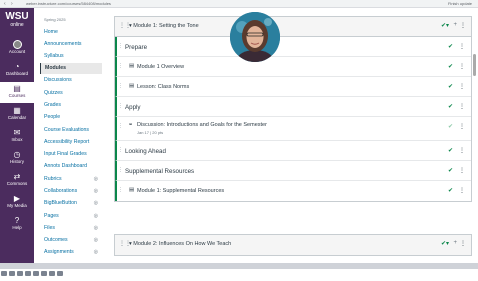 The width and height of the screenshot is (478, 281). I want to click on global-nav-calendar: ▦ Calendar, so click(17, 114).